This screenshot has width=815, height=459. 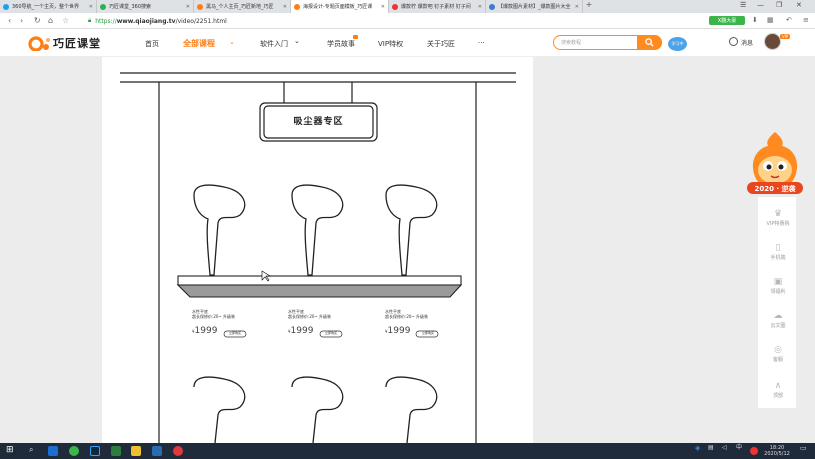 I want to click on maximize-icon: ❐, so click(x=779, y=5).